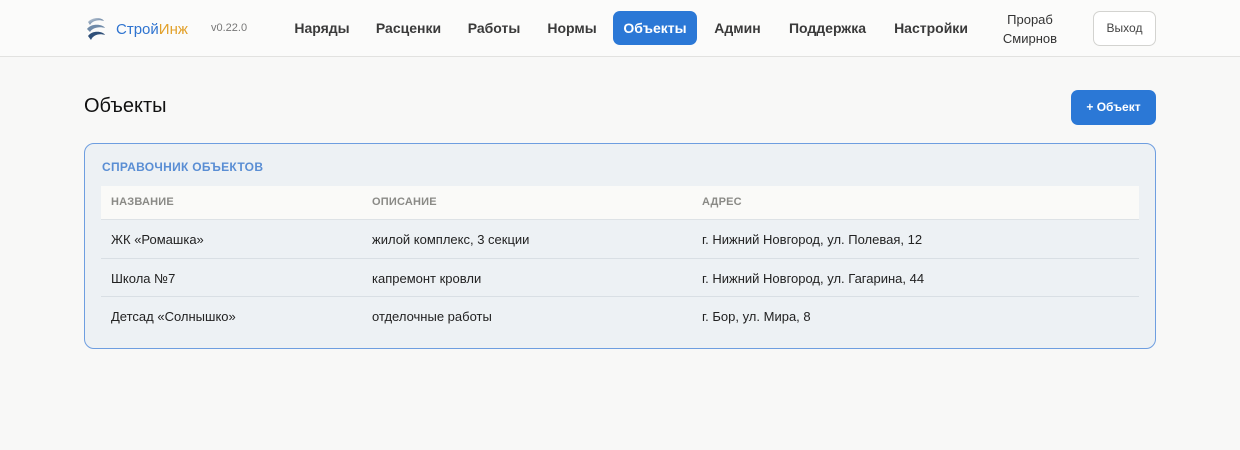 The image size is (1240, 450). What do you see at coordinates (125, 106) in the screenshot?
I see `page-title: Объекты` at bounding box center [125, 106].